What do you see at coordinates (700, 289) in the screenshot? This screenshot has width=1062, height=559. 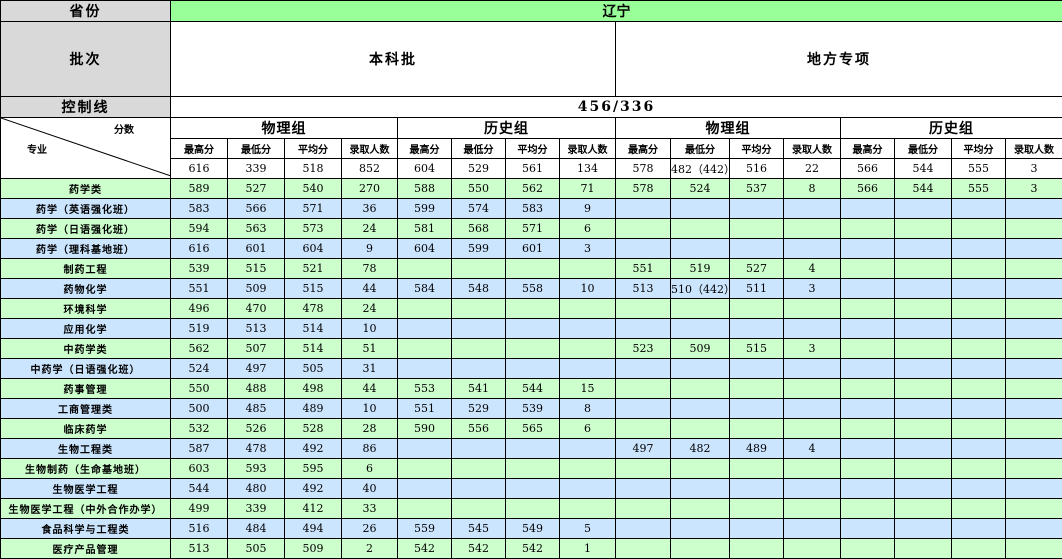 I see `score-cell: 510（442）` at bounding box center [700, 289].